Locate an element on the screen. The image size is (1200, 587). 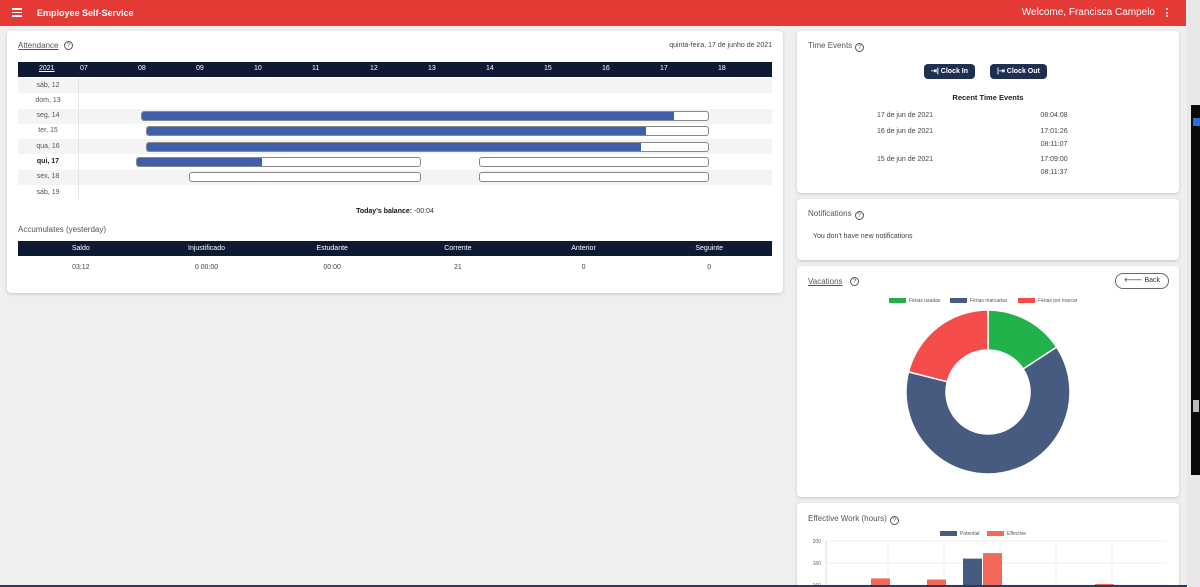
gantt-row: sex, 18 is located at coordinates (395, 177).